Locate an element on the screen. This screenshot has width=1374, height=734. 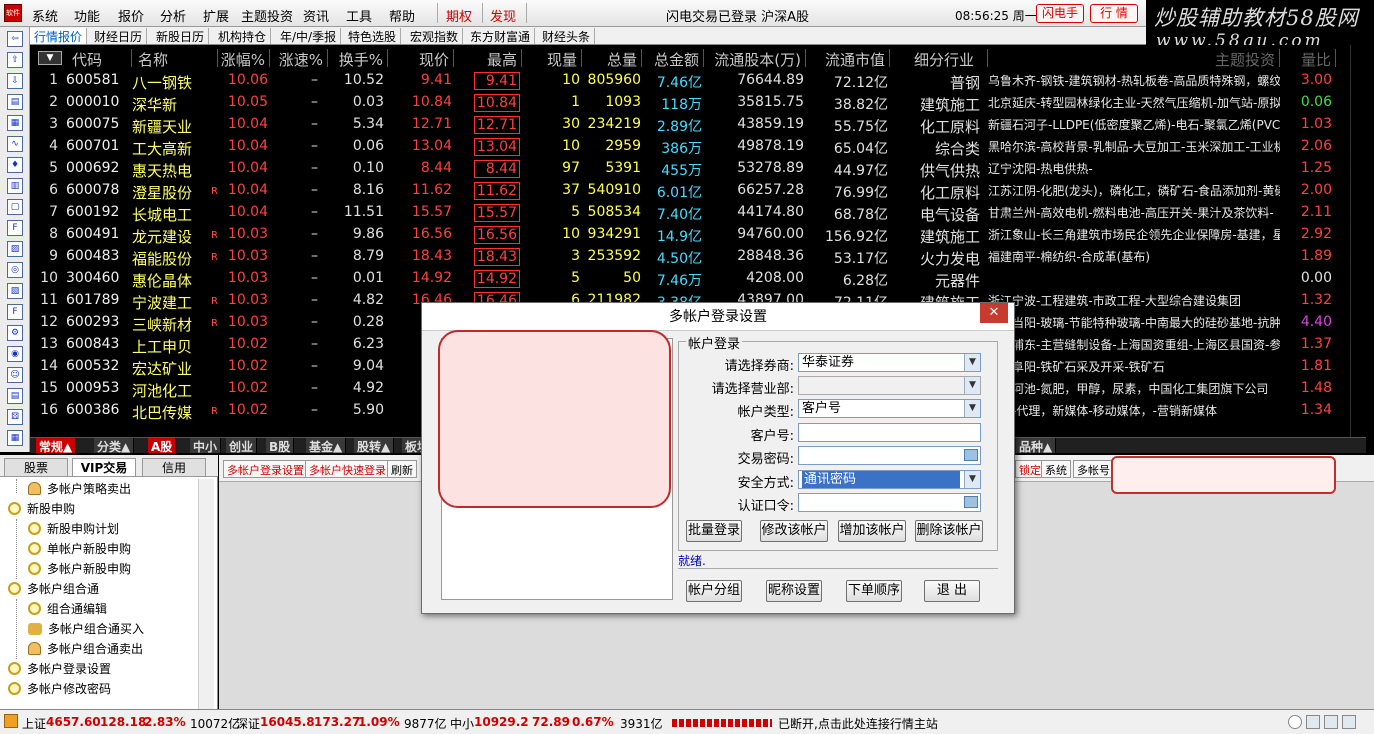
col-circulating-shares: 流通股本(万) is located at coordinates (755, 59).